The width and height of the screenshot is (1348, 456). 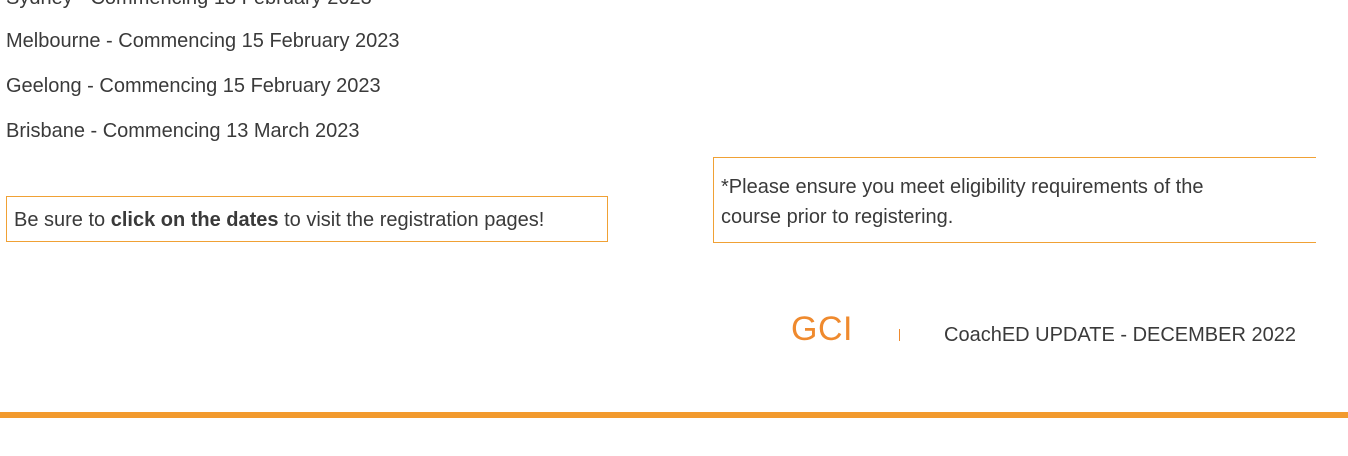 I want to click on eligibility-note-line-2: course prior to registering., so click(x=837, y=217).